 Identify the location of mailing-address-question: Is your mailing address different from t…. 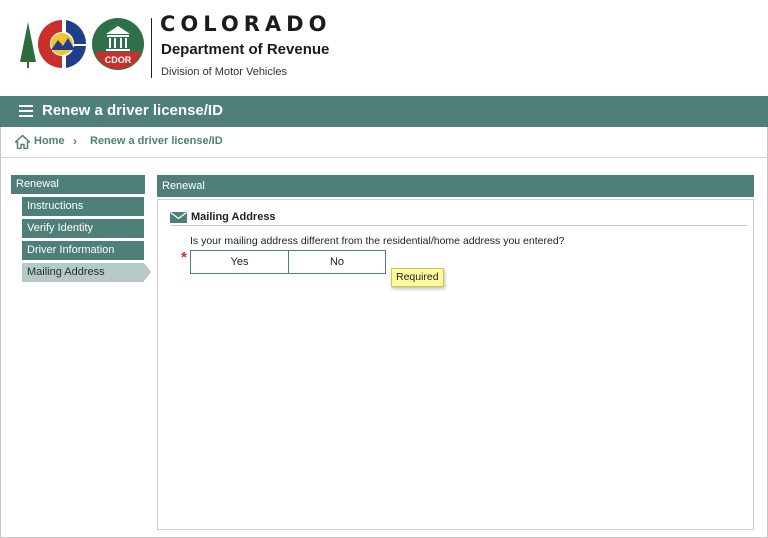
(377, 241).